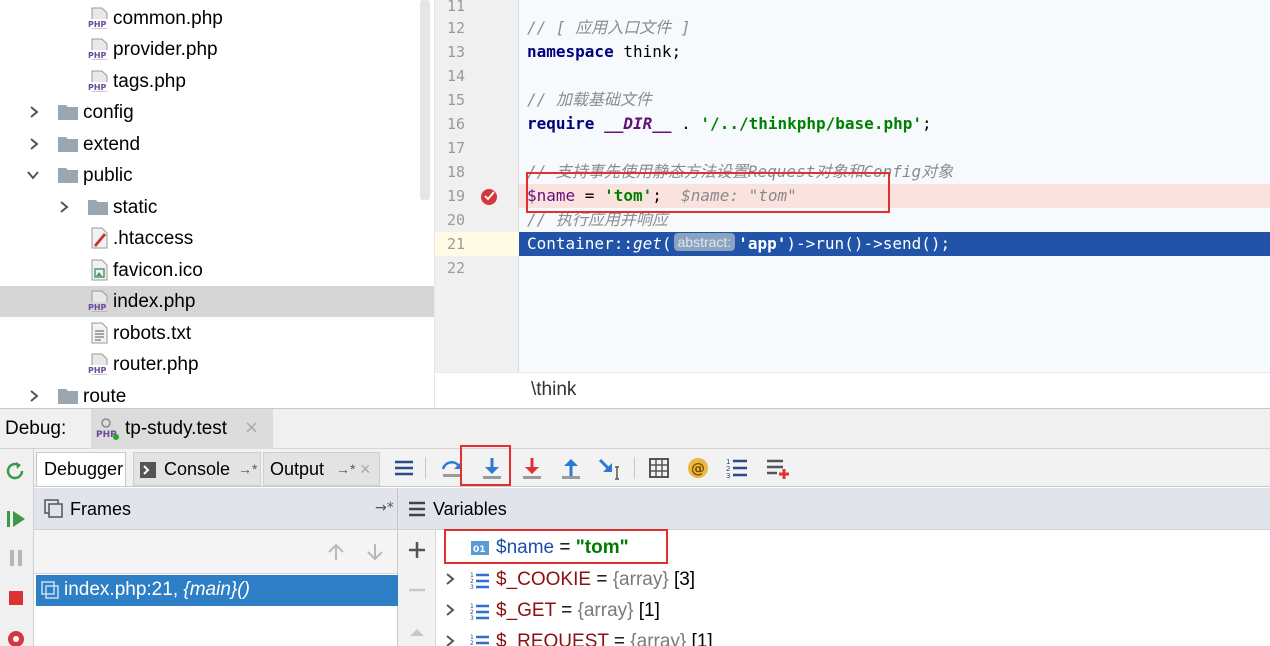 The width and height of the screenshot is (1270, 646). Describe the element at coordinates (417, 550) in the screenshot. I see `add-icon` at that location.